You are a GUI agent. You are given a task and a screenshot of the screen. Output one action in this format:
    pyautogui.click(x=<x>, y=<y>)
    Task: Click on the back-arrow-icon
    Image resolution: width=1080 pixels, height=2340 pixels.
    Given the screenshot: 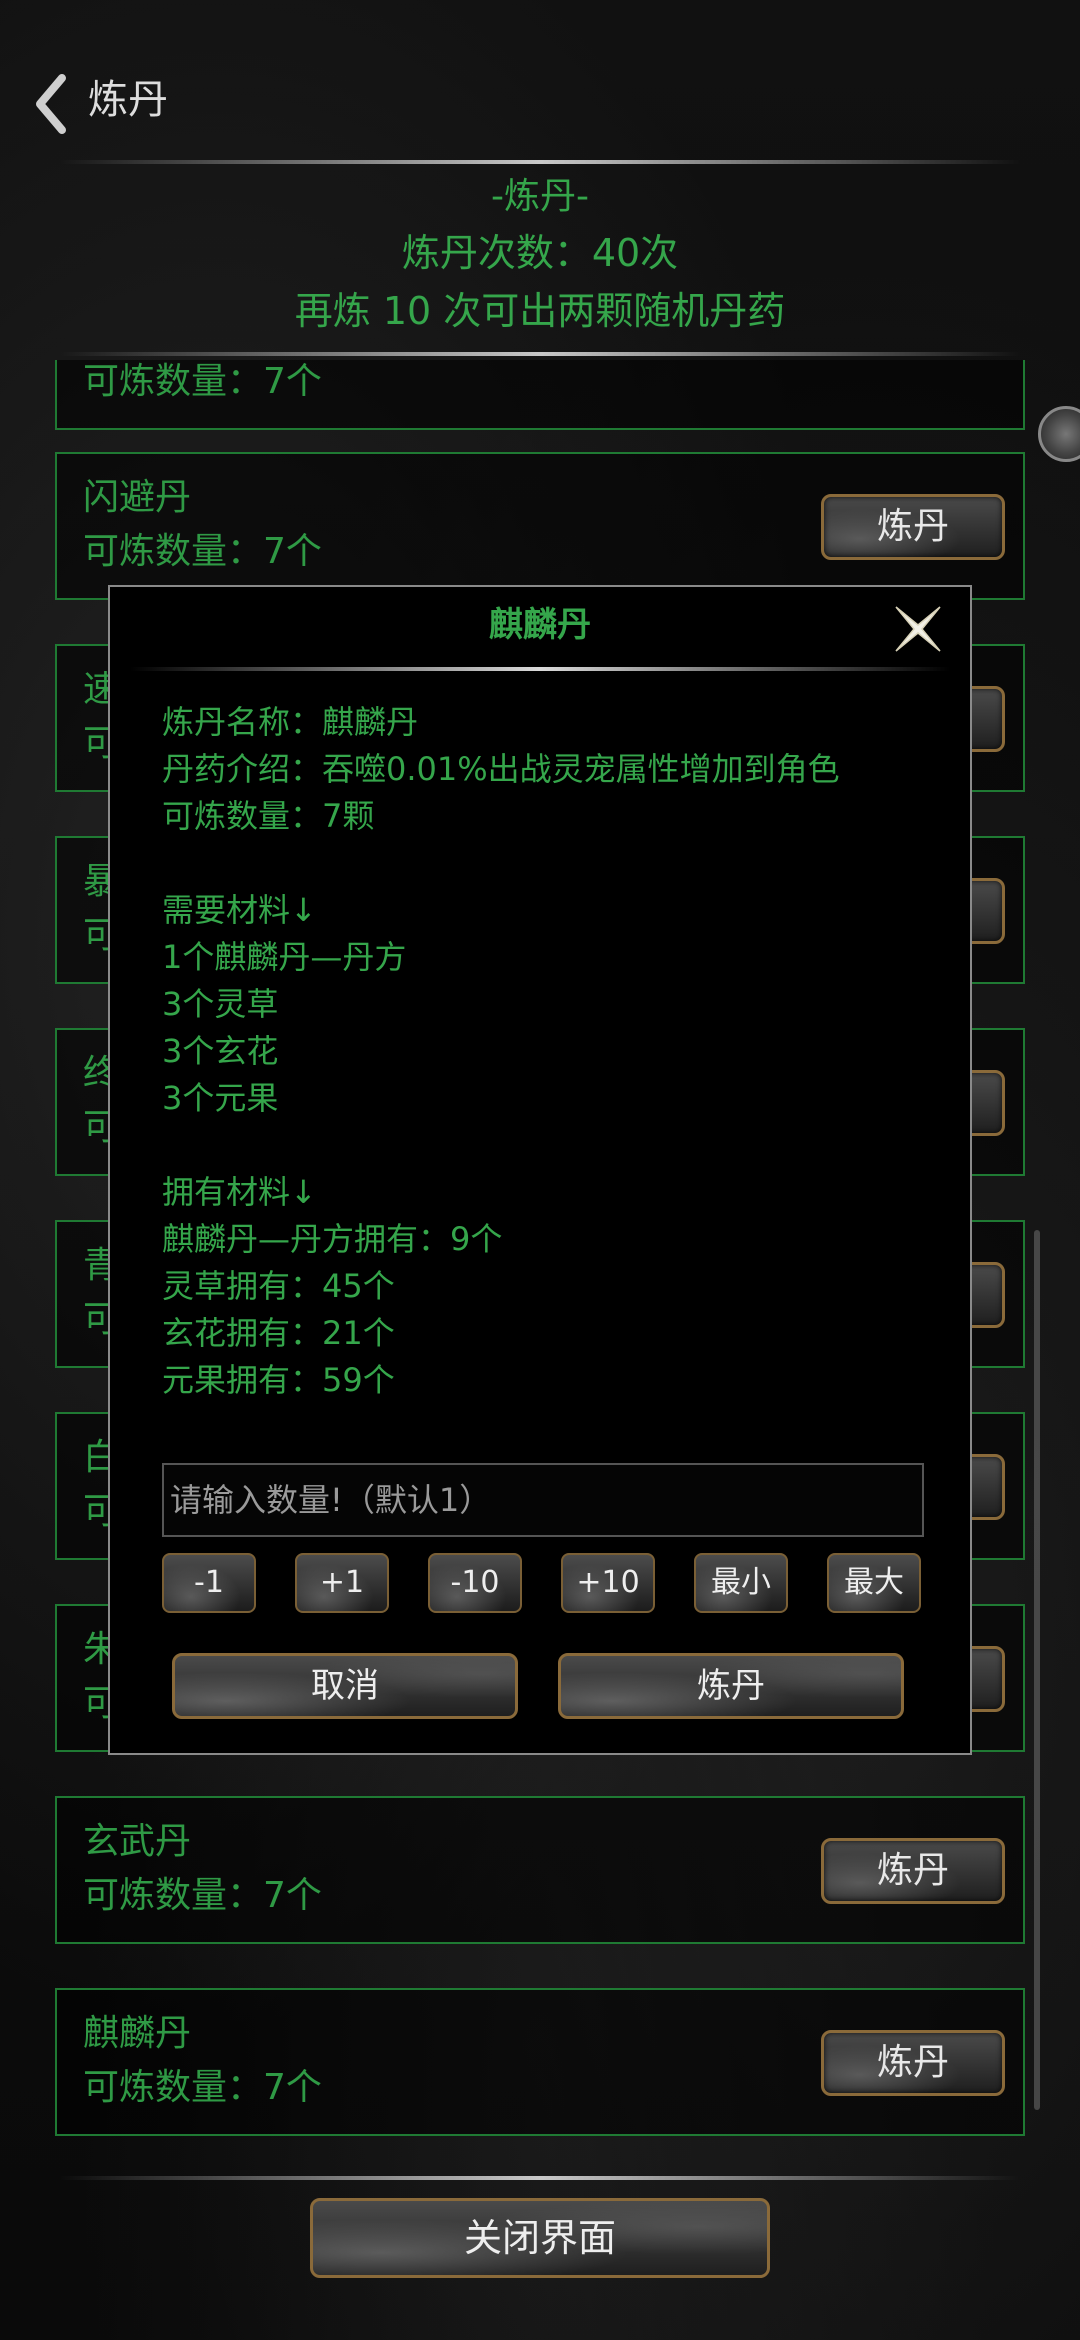 What is the action you would take?
    pyautogui.click(x=52, y=104)
    